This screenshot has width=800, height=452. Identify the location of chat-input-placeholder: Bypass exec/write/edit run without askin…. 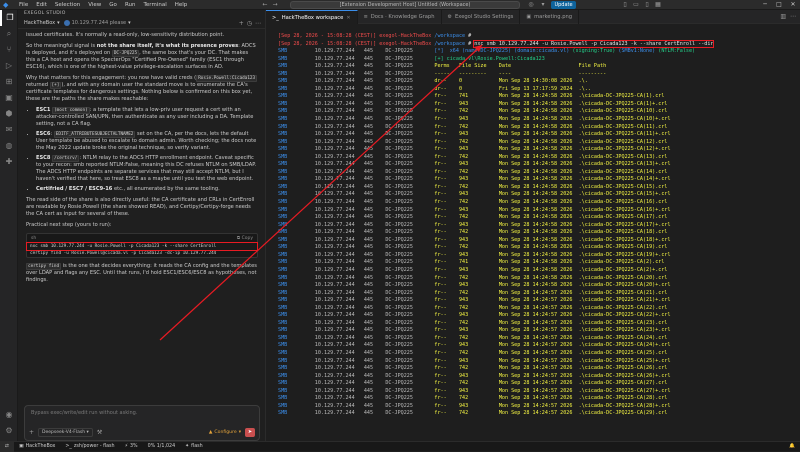
(84, 413).